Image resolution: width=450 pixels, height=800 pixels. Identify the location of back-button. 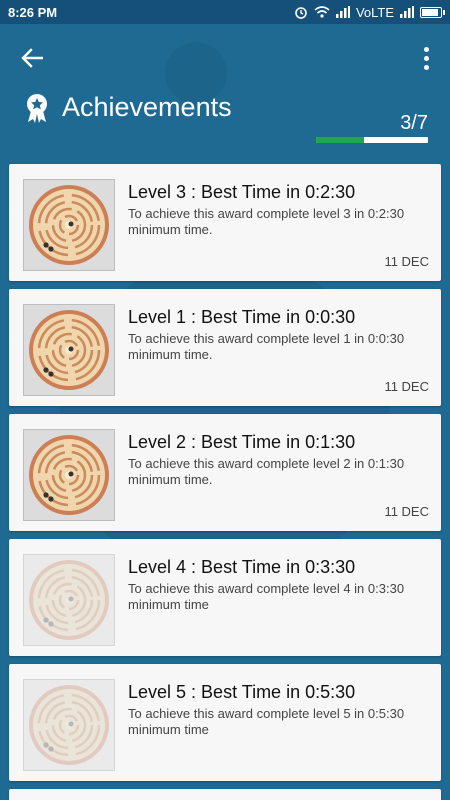
(32, 58).